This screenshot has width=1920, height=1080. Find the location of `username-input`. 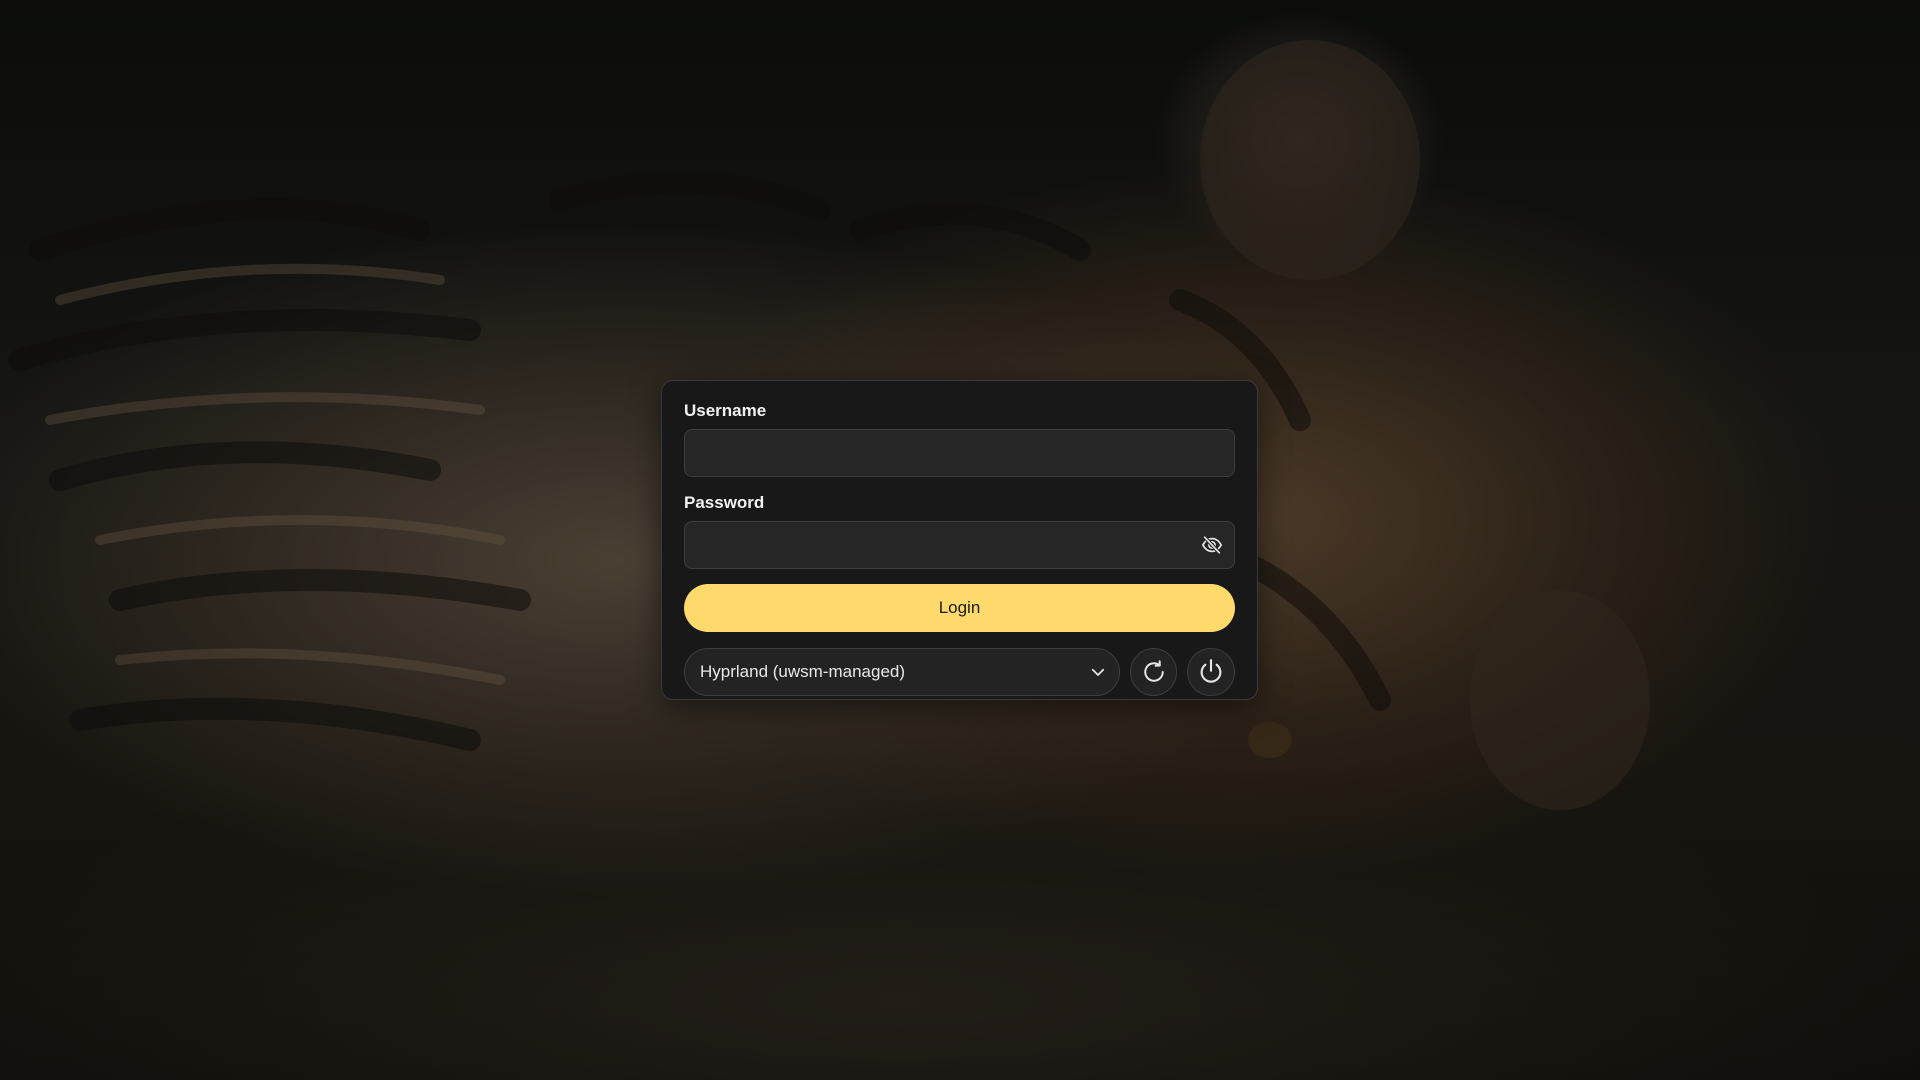

username-input is located at coordinates (959, 453).